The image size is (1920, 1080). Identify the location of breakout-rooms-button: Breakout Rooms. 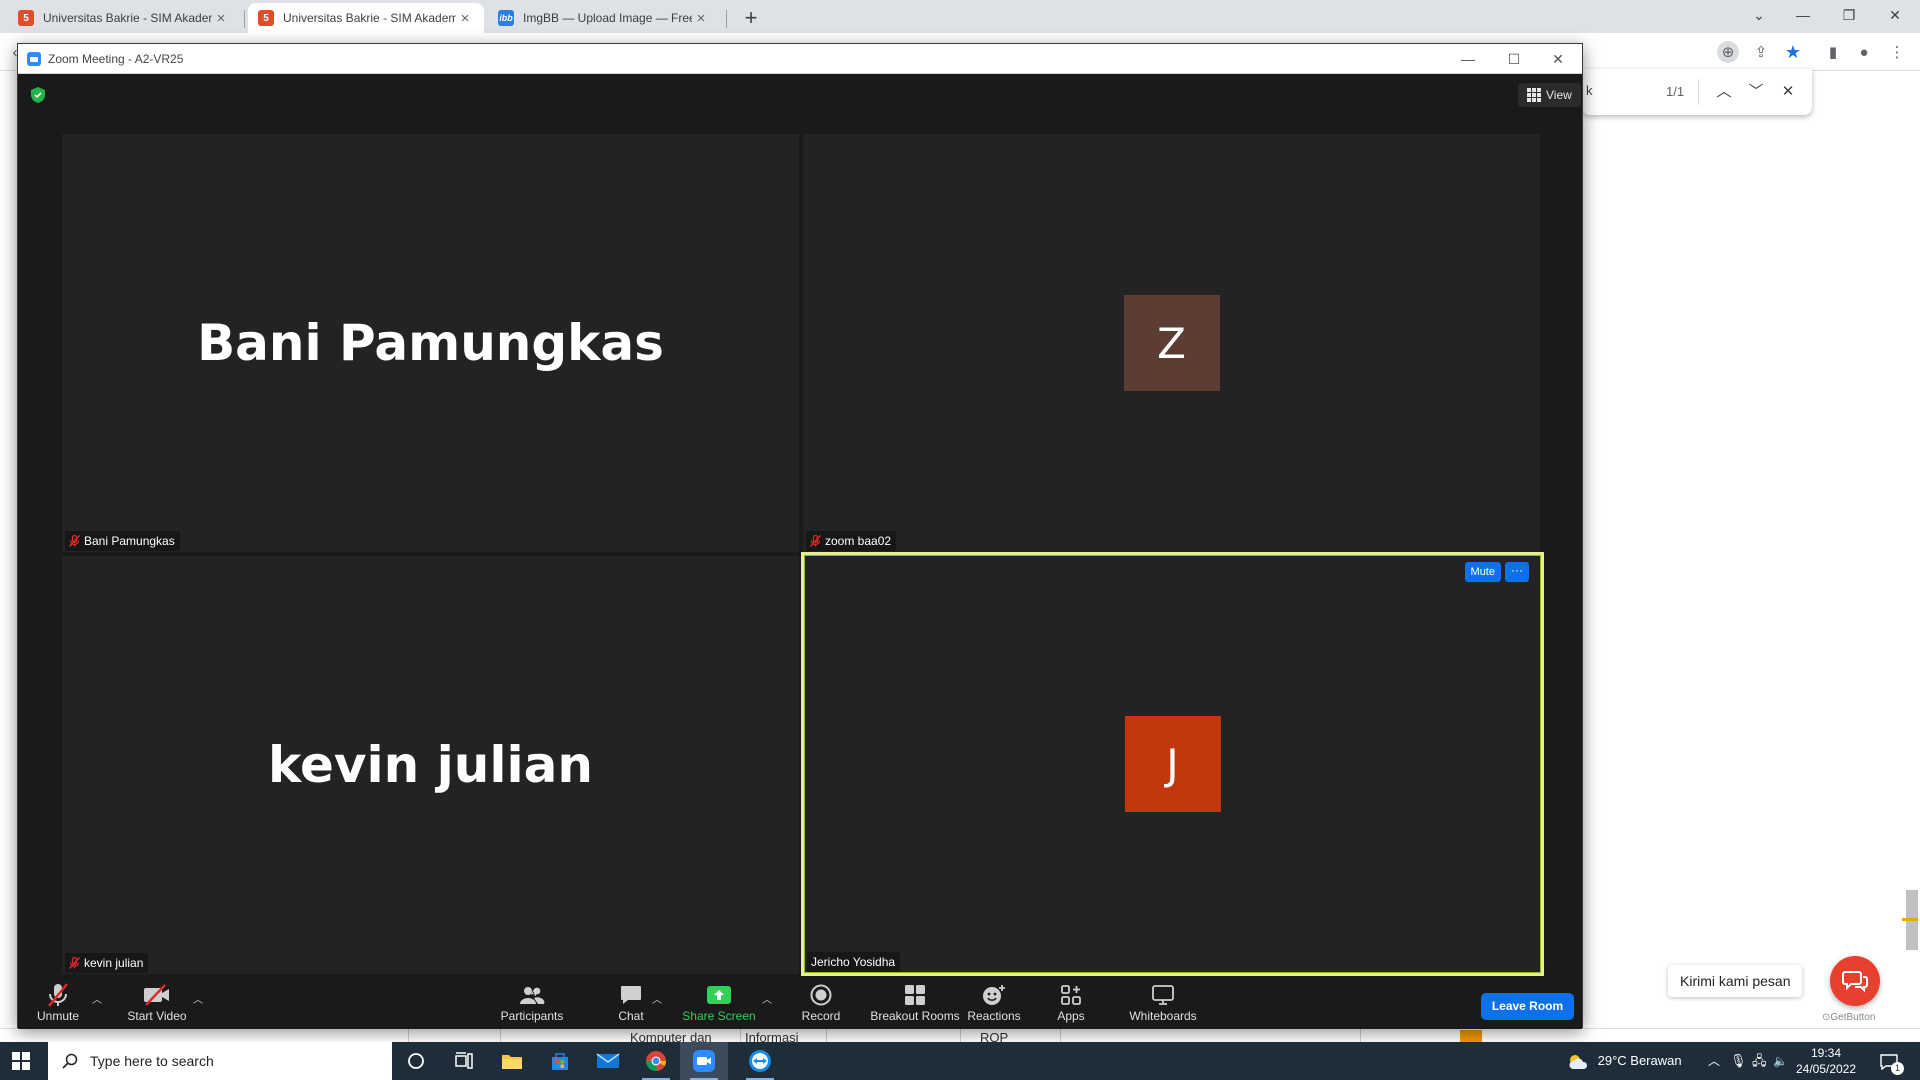
(915, 1005).